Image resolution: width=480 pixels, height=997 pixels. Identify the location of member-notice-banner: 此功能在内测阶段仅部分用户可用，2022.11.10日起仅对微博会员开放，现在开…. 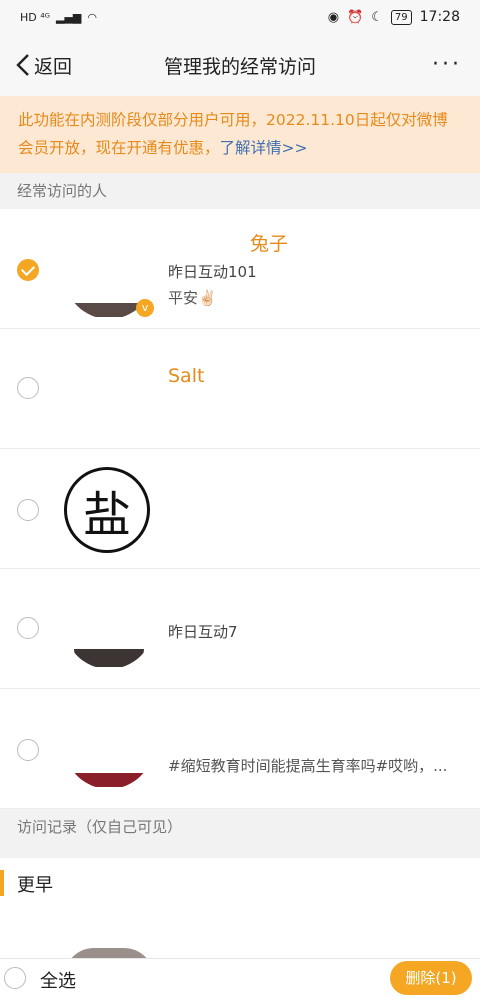
(240, 134).